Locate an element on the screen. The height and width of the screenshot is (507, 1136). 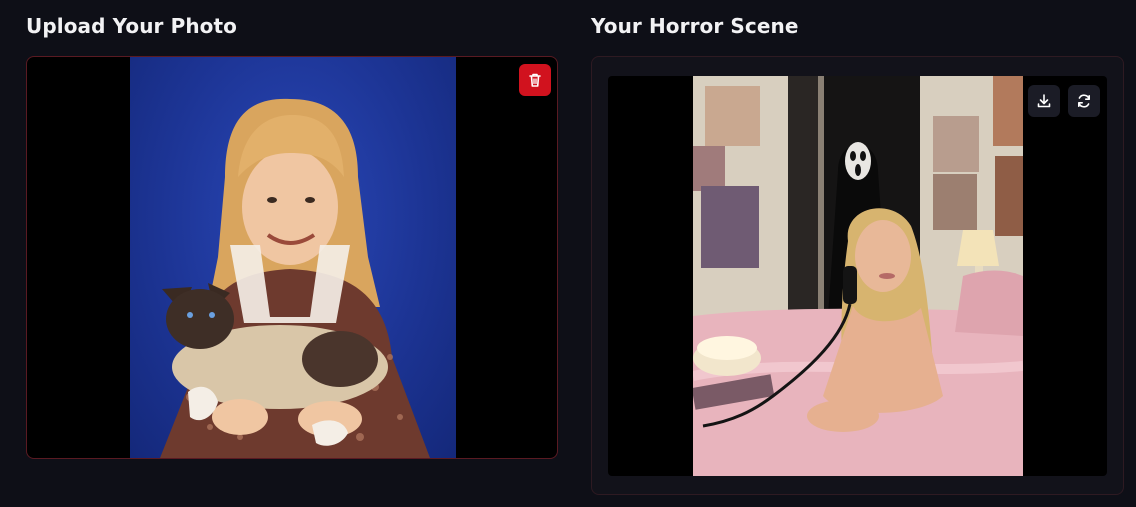
delete-photo-button is located at coordinates (535, 80).